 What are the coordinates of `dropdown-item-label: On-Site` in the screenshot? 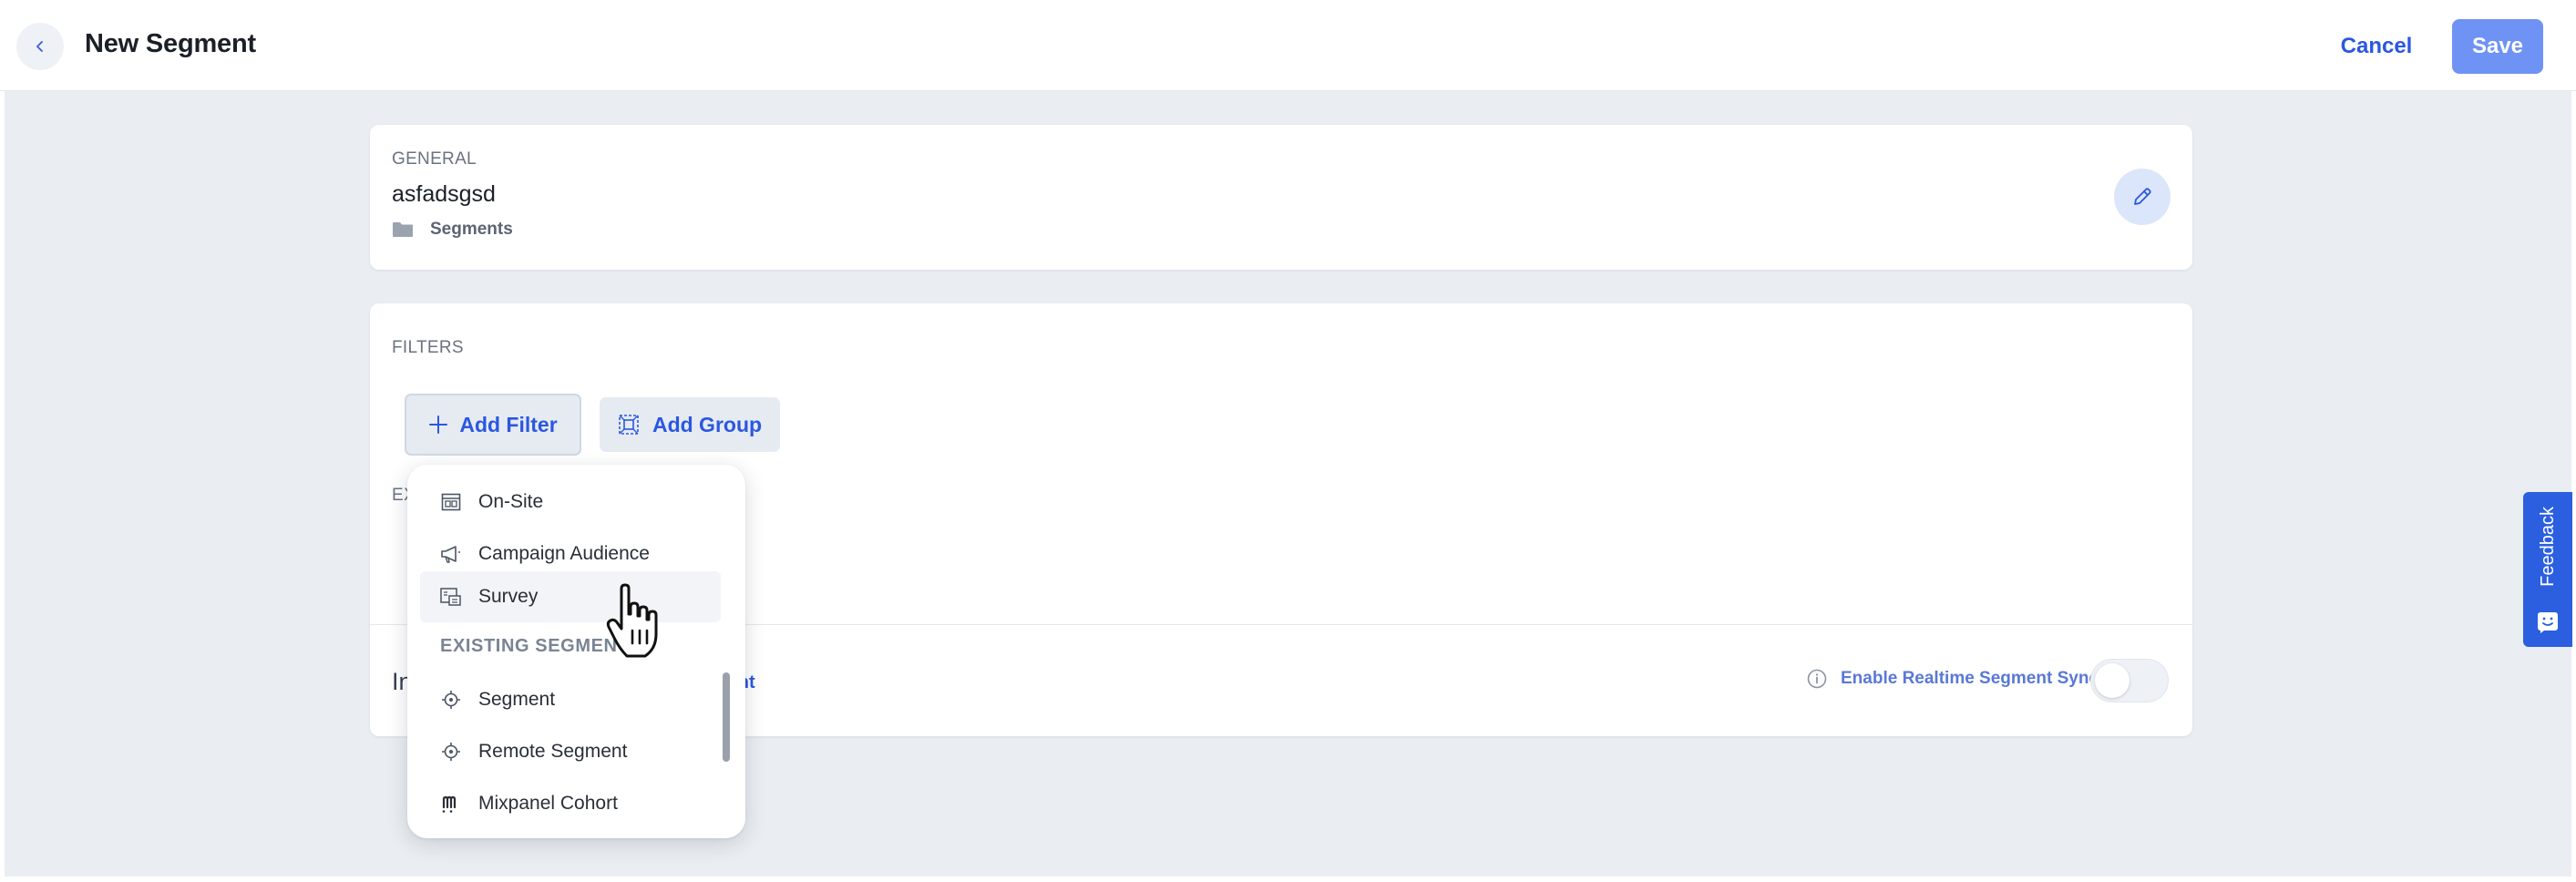 It's located at (511, 502).